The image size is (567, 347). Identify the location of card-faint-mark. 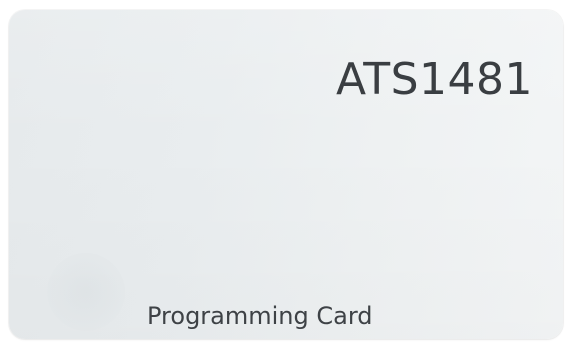
(86, 292).